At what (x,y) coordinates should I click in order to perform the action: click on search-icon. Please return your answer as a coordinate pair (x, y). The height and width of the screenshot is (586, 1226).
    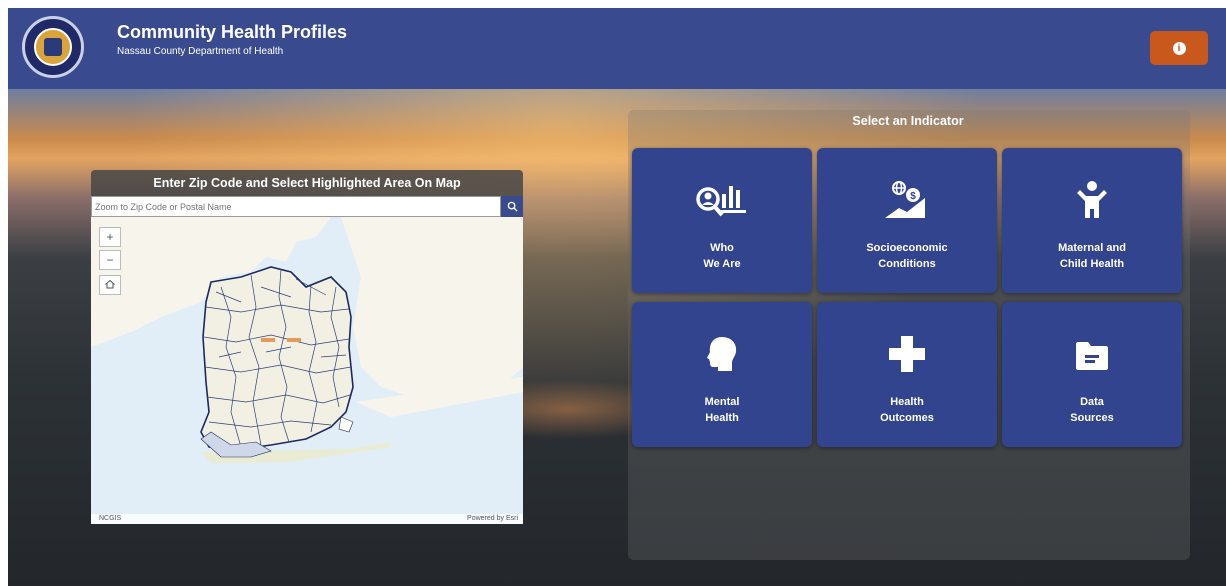
    Looking at the image, I should click on (512, 206).